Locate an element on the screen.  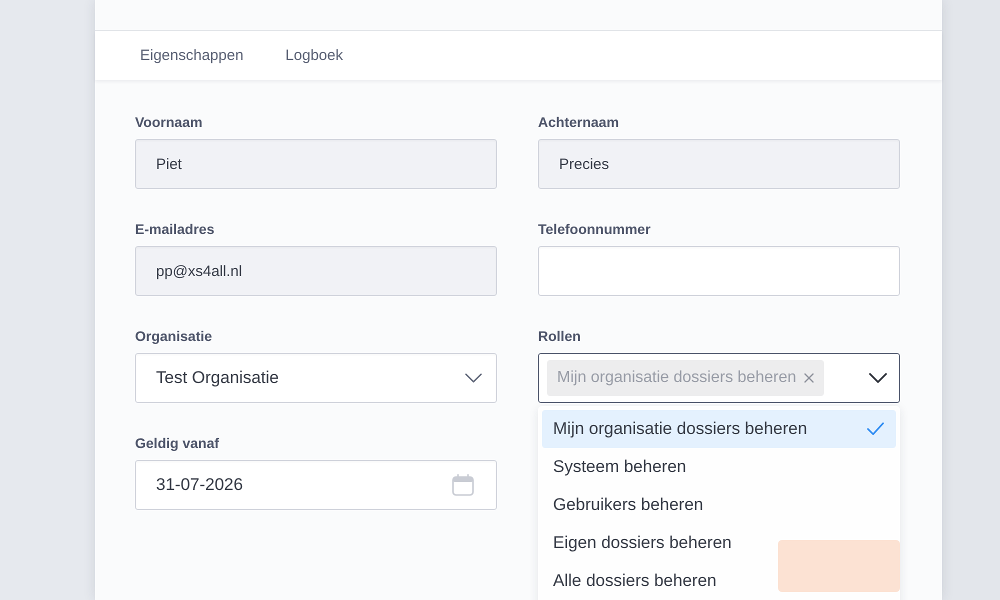
input-field is located at coordinates (719, 271).